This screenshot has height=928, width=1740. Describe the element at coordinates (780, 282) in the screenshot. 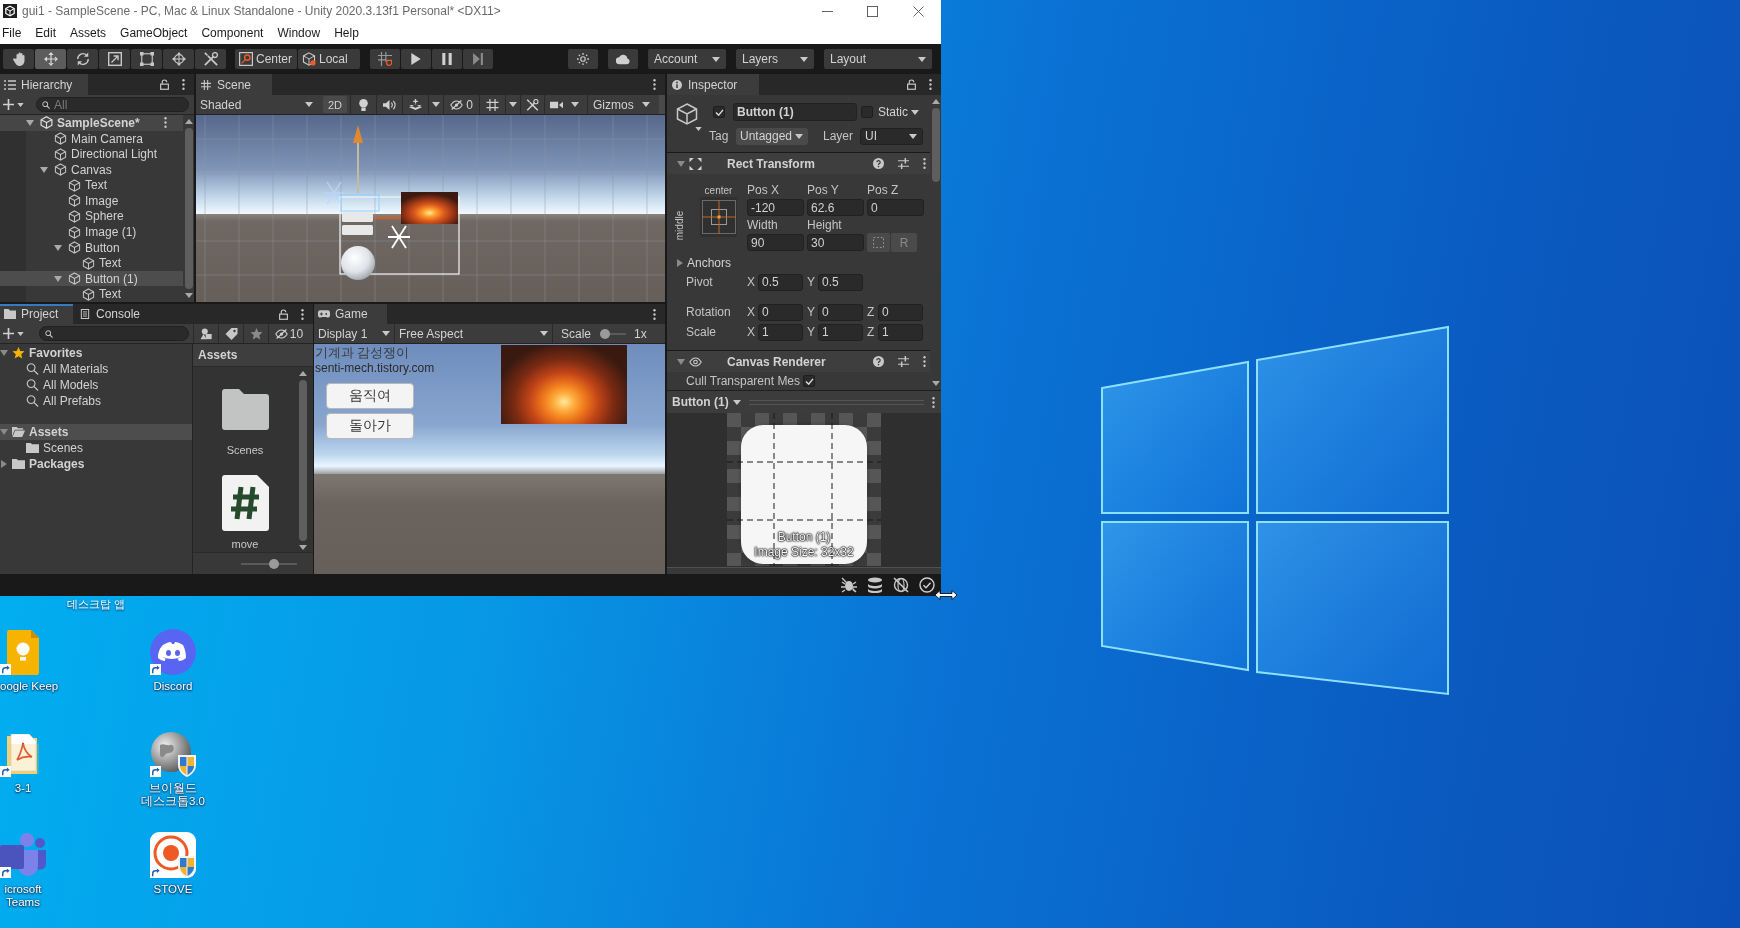

I see `number-field: 0.5` at that location.